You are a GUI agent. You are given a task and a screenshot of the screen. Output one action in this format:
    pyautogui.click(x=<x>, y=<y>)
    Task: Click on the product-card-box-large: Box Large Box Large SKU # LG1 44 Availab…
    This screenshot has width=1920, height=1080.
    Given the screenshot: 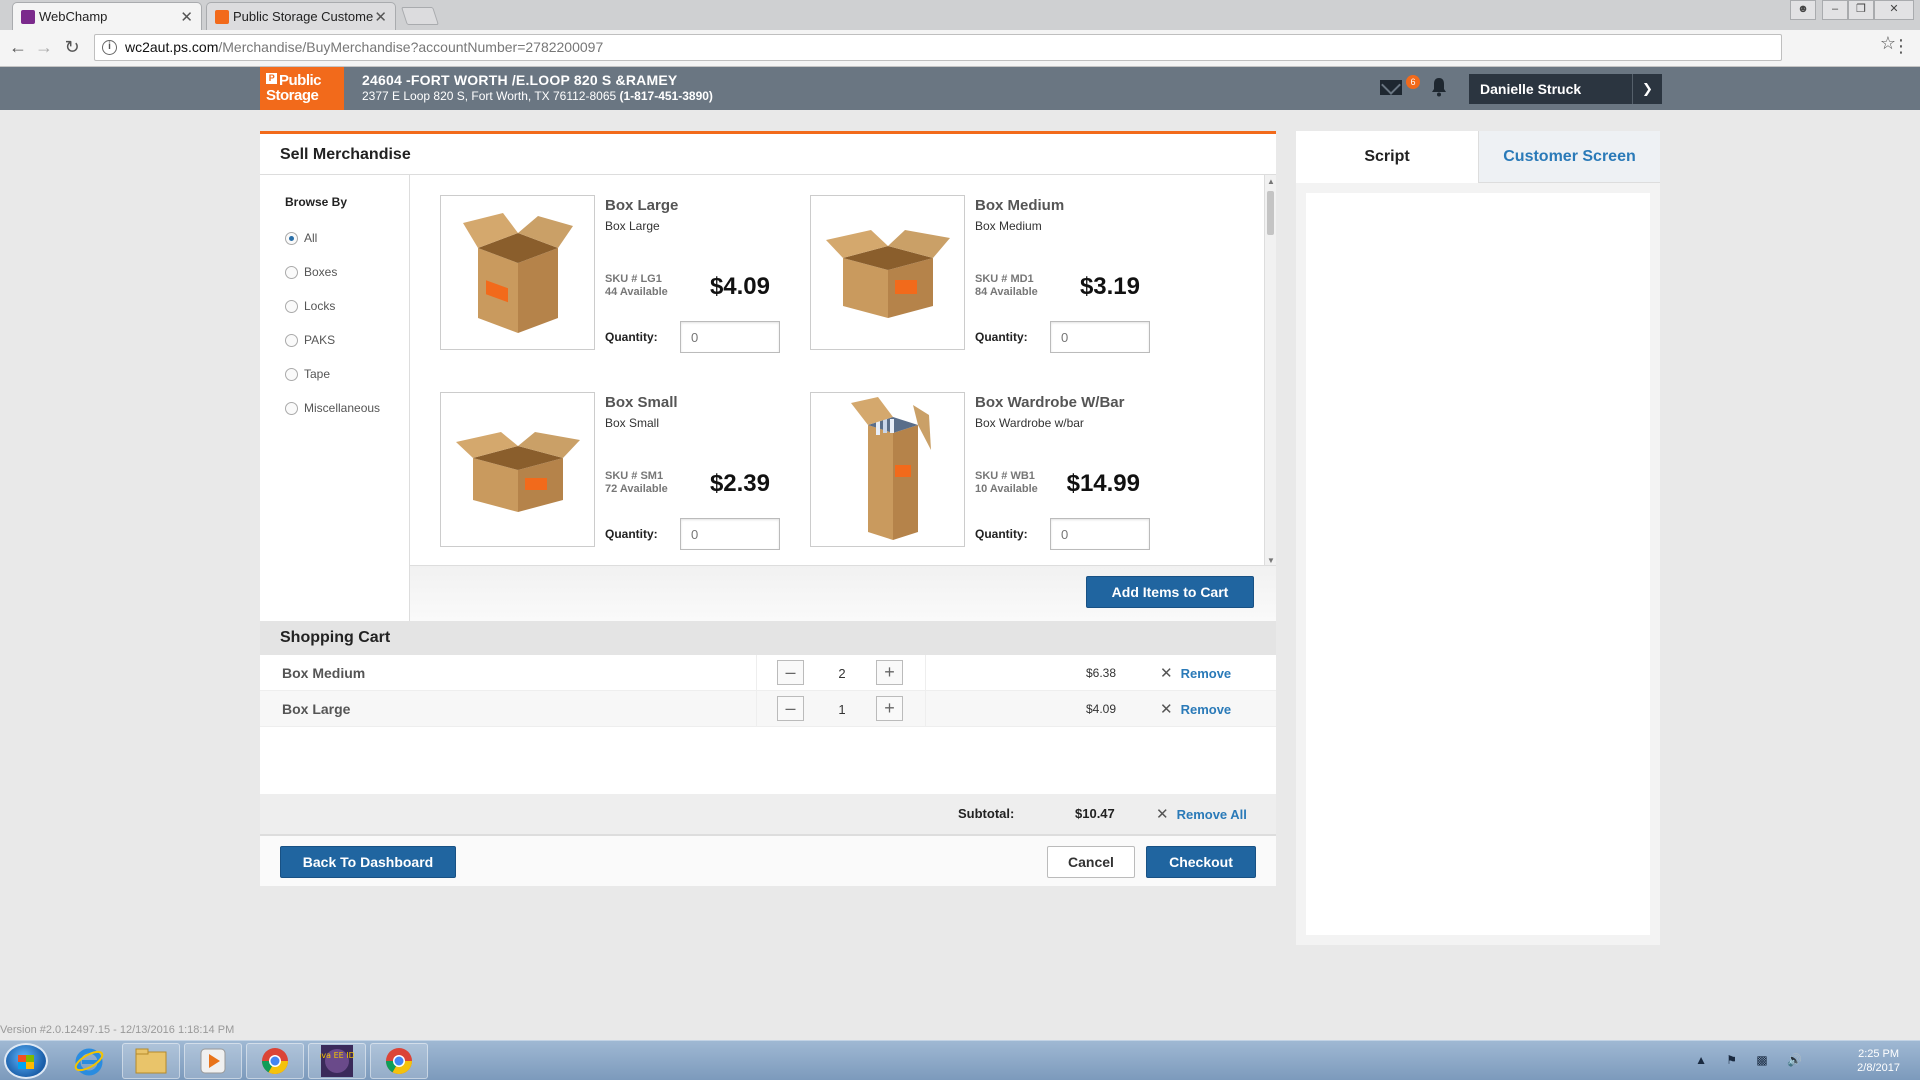 What is the action you would take?
    pyautogui.click(x=625, y=275)
    